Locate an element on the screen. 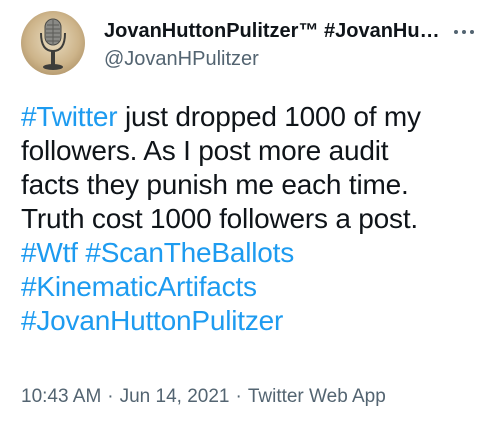 The image size is (500, 431). vintage-microphone-icon is located at coordinates (53, 44).